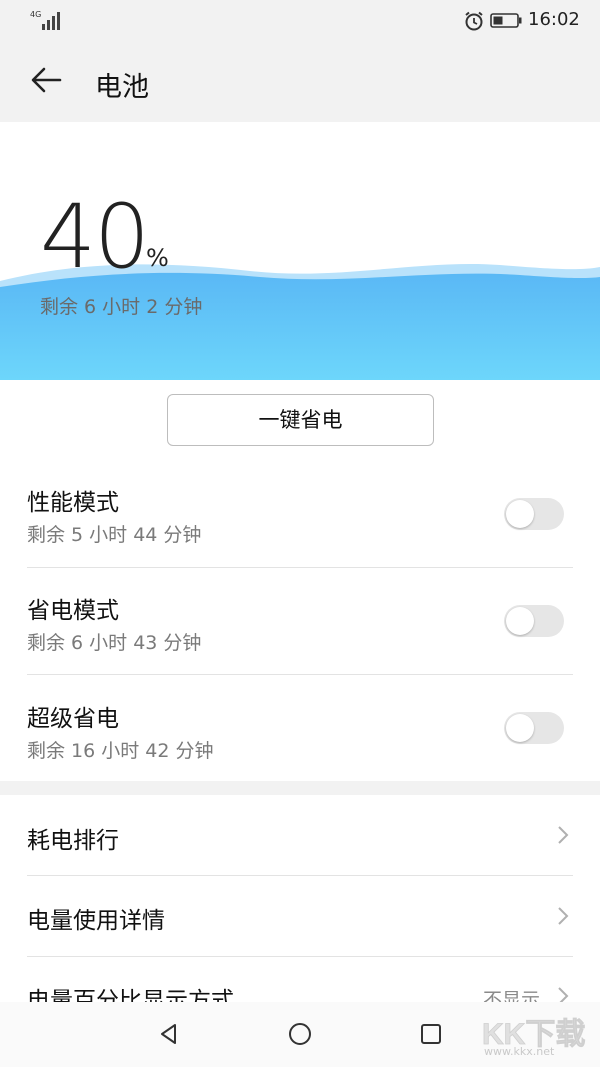  Describe the element at coordinates (300, 420) in the screenshot. I see `one-key-save-button: 一键省电` at that location.